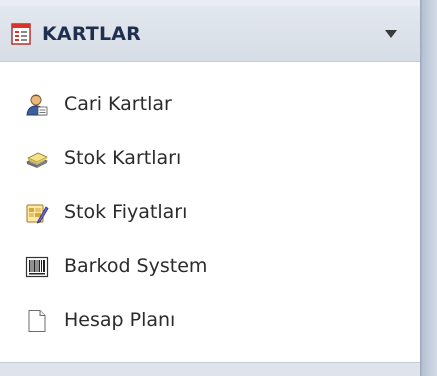 This screenshot has height=376, width=437. I want to click on price-edit-icon, so click(37, 214).